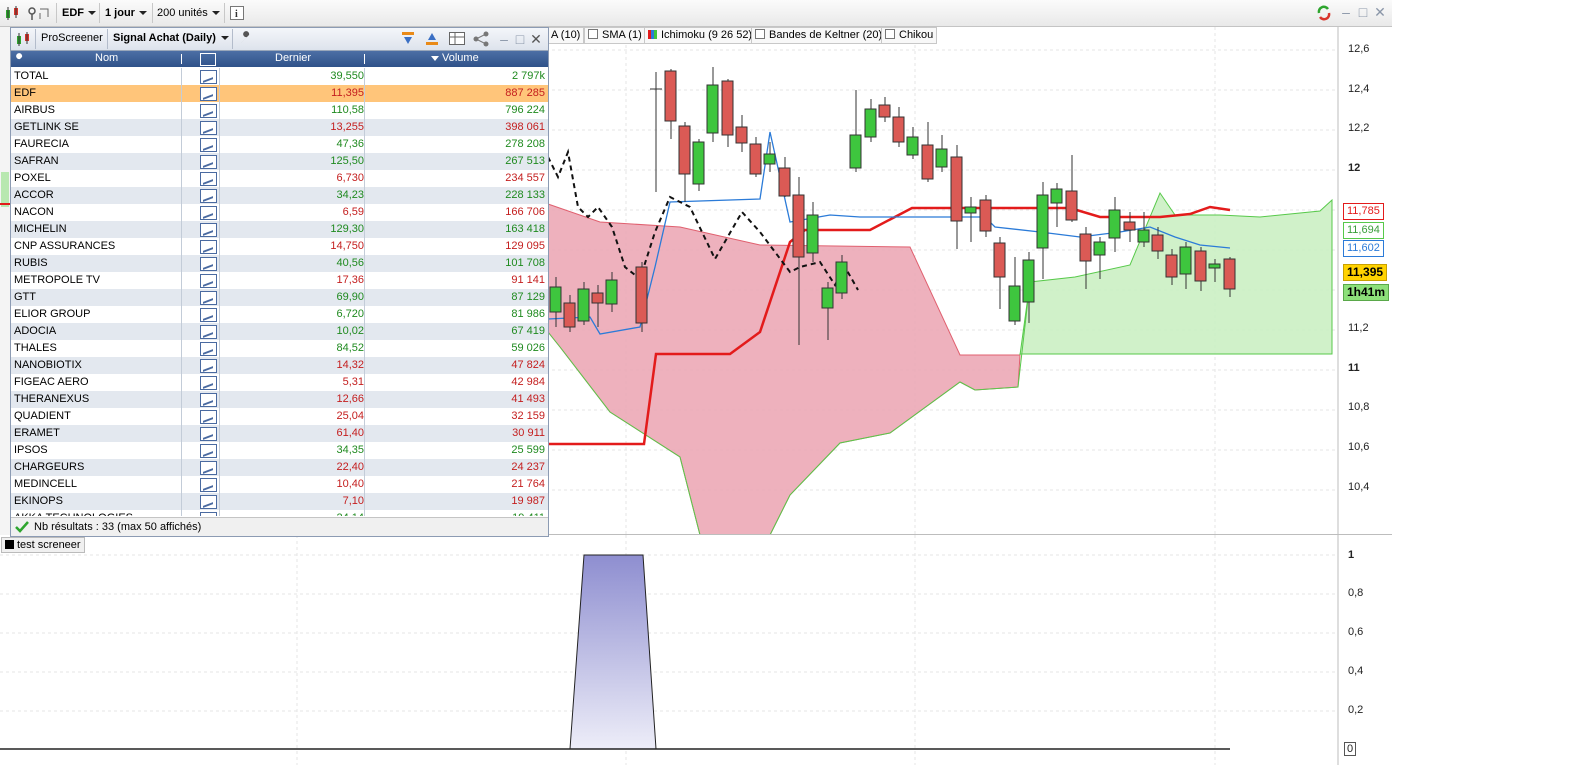 The height and width of the screenshot is (768, 1581). What do you see at coordinates (279, 76) in the screenshot?
I see `table-row: TOTAL 39,550 2 797k` at bounding box center [279, 76].